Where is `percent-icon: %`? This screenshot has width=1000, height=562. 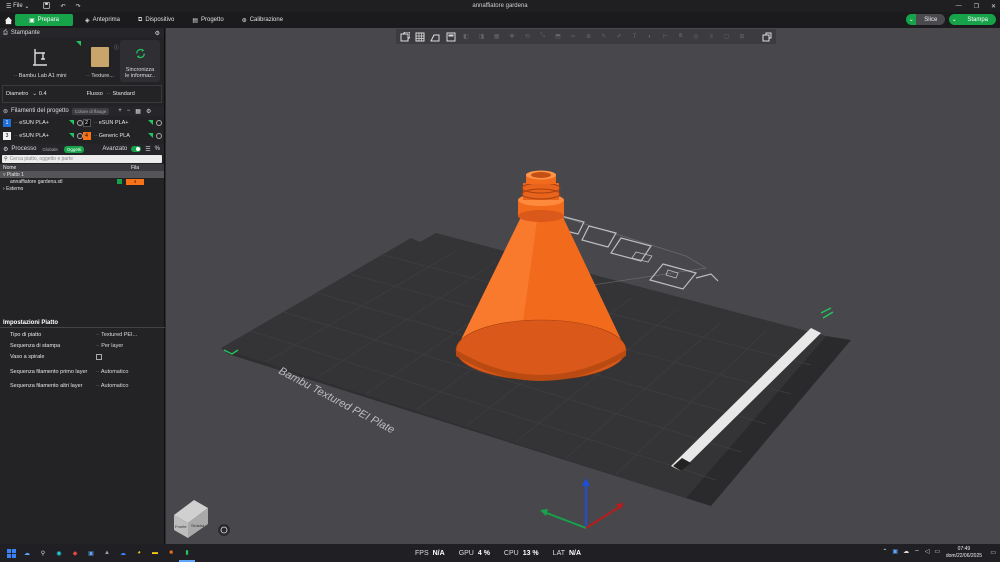 percent-icon: % is located at coordinates (157, 149).